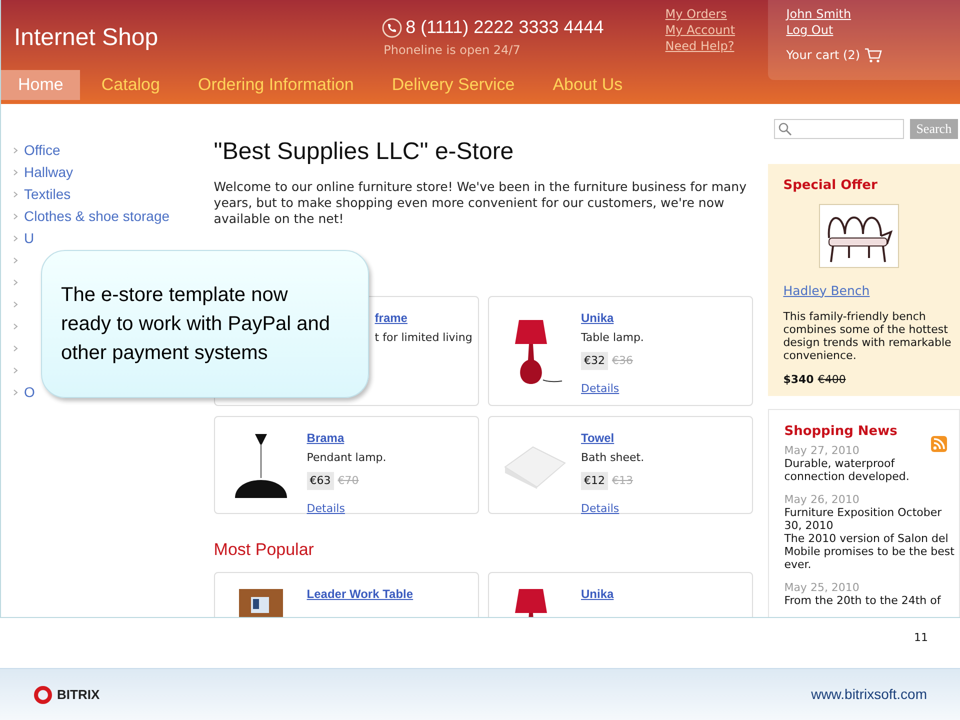 This screenshot has width=960, height=720. What do you see at coordinates (612, 338) in the screenshot?
I see `product-description: Table lamp.` at bounding box center [612, 338].